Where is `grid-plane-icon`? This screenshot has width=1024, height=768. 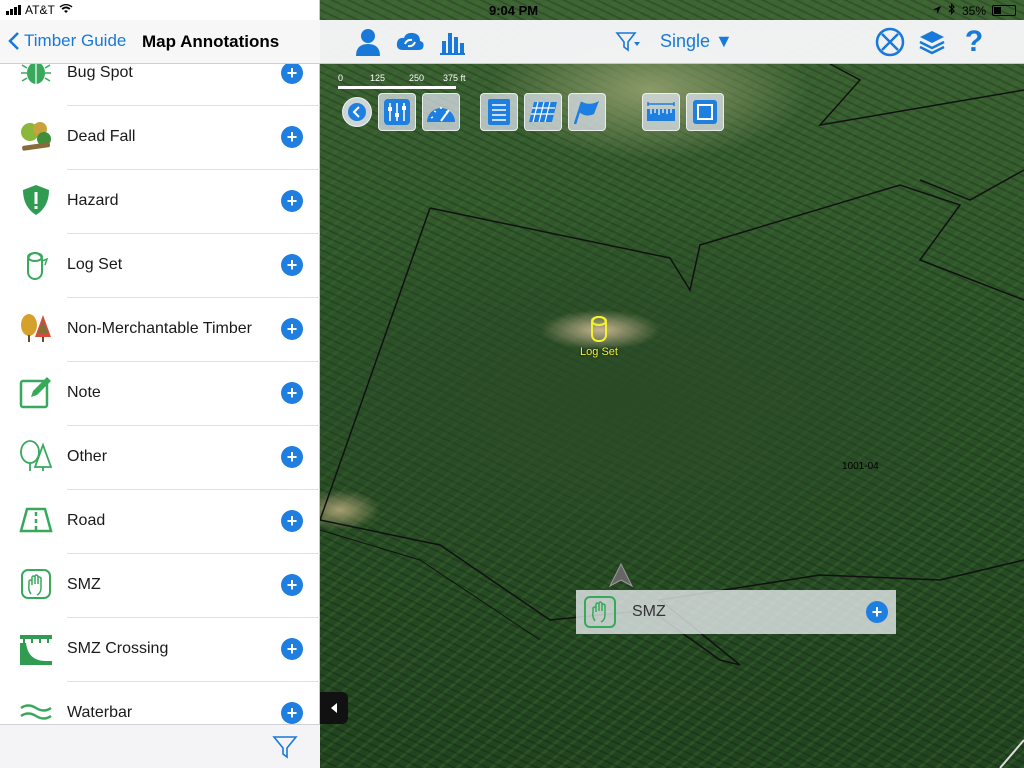
grid-plane-icon is located at coordinates (543, 112).